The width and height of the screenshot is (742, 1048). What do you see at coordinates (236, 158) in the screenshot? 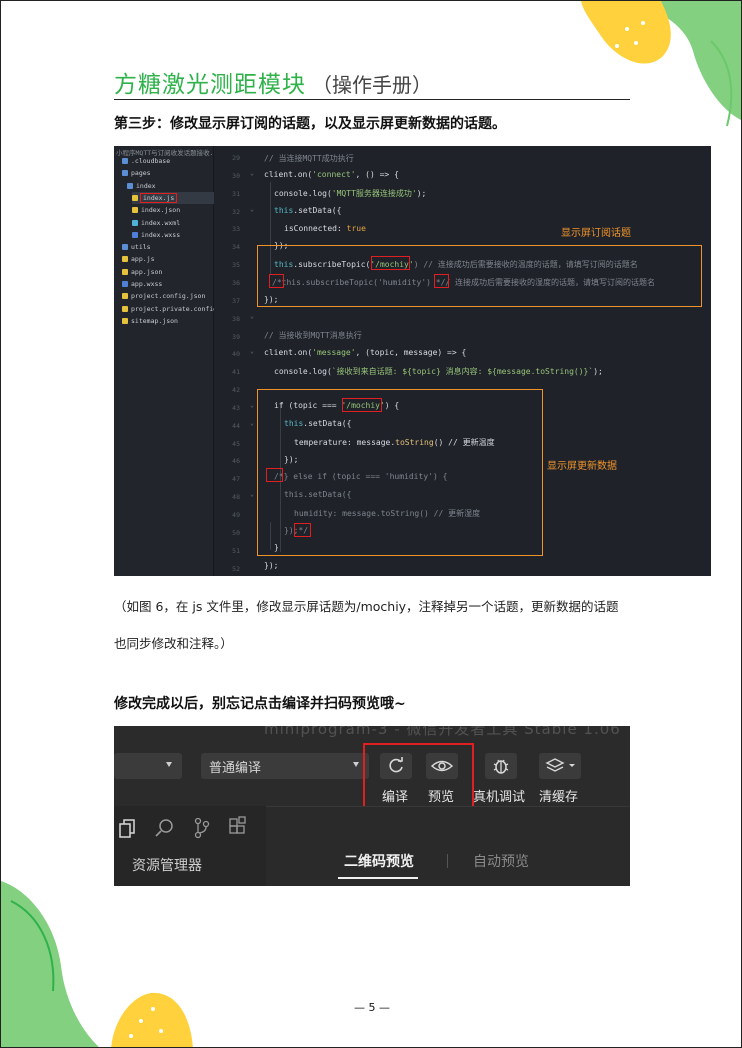
I see `line-number: 29` at bounding box center [236, 158].